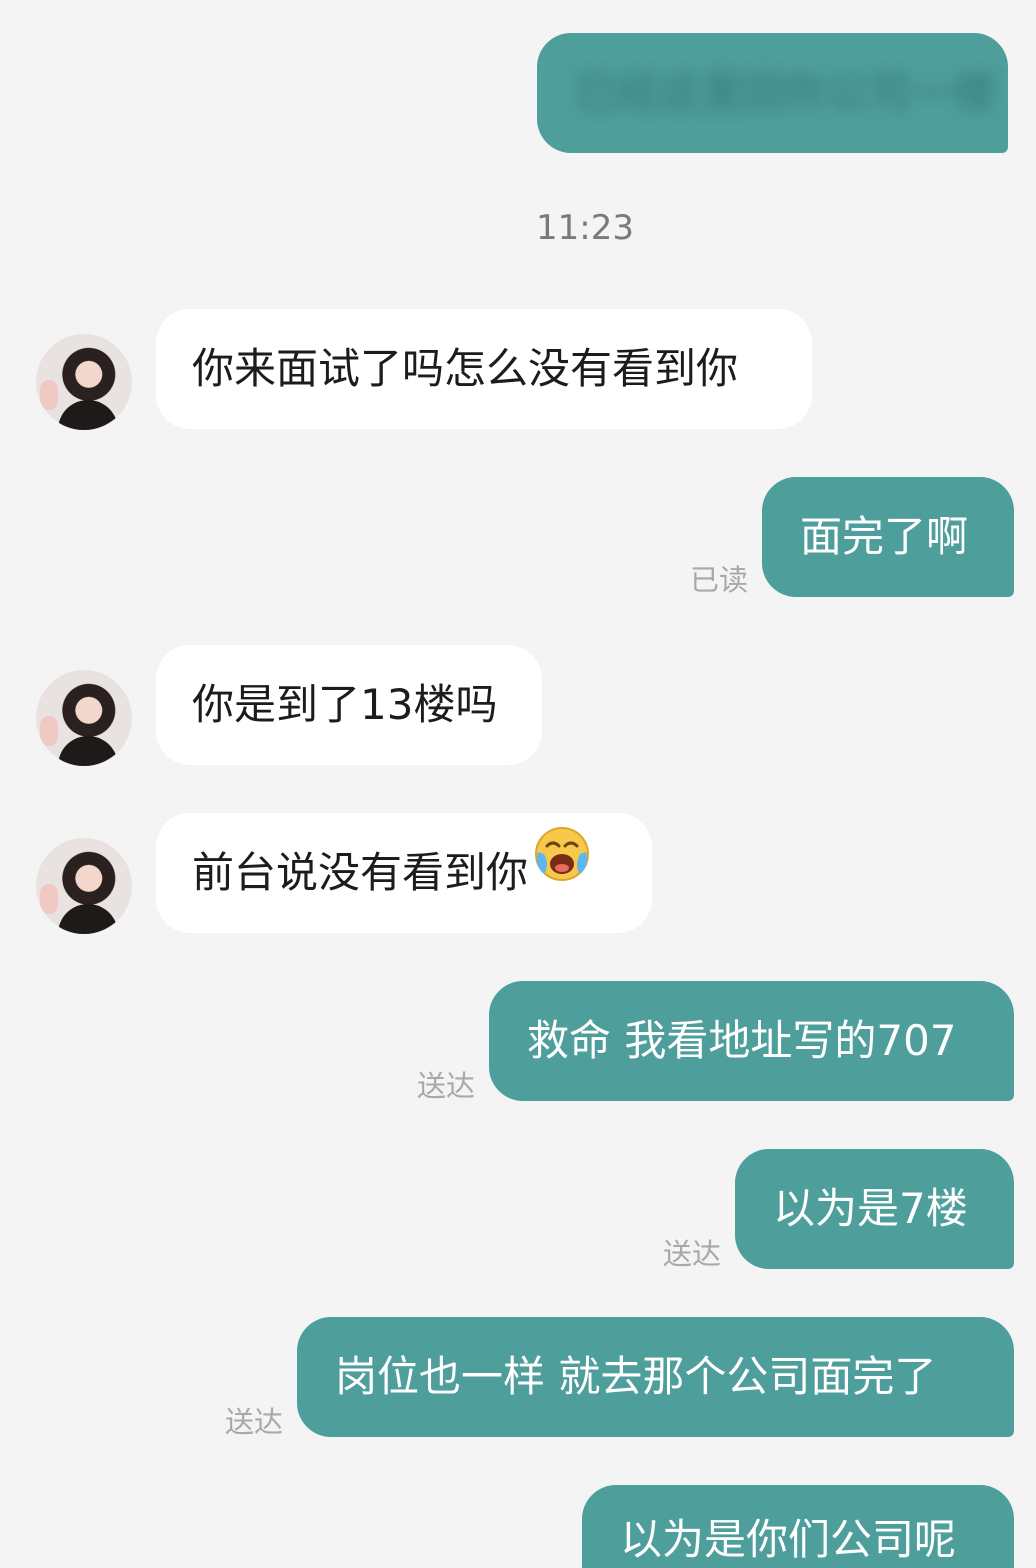  I want to click on message-bubble-outgoing: 救命 我看地址写的707, so click(751, 1041).